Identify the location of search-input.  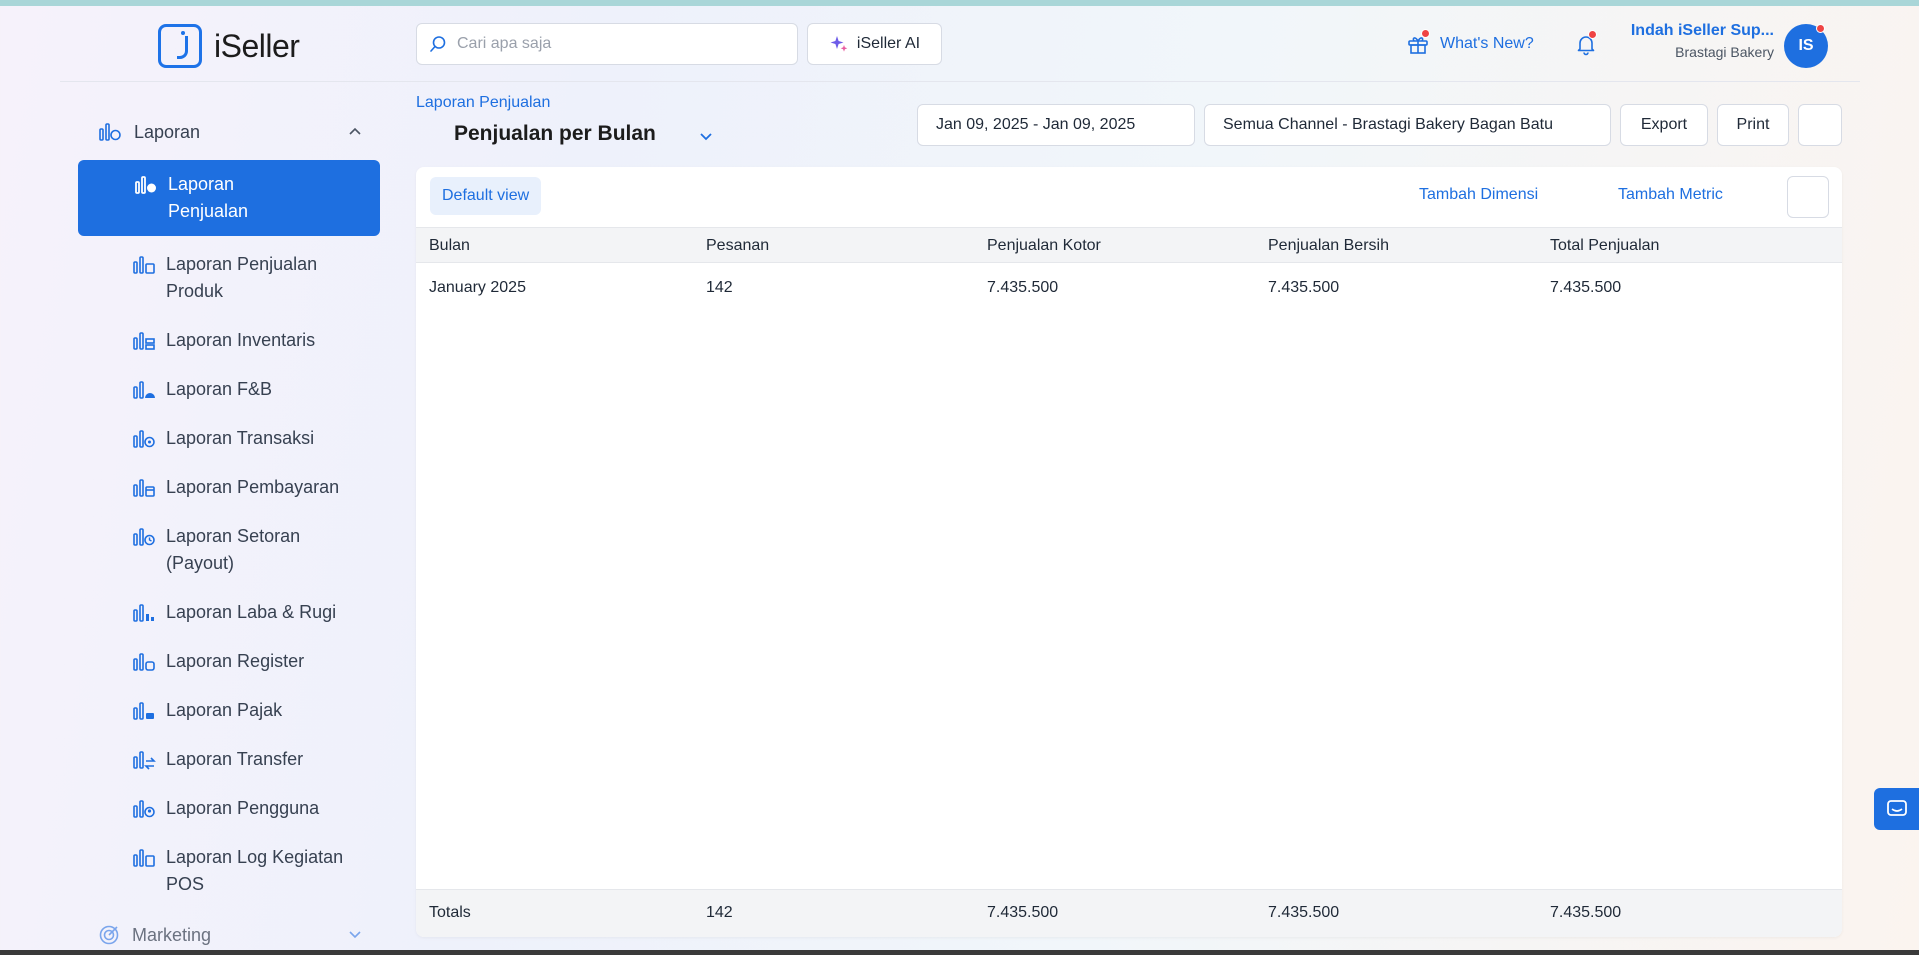
(617, 44).